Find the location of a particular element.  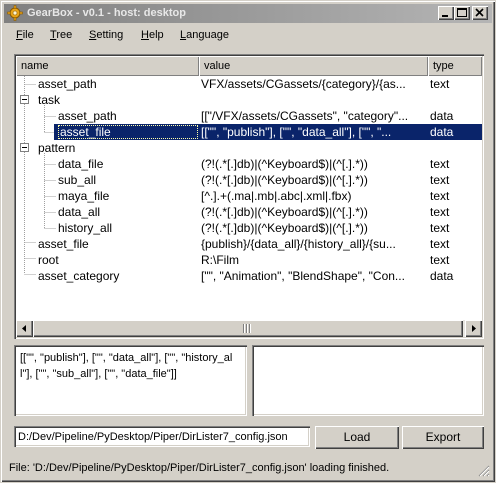

row-value: R:\Film is located at coordinates (220, 260).